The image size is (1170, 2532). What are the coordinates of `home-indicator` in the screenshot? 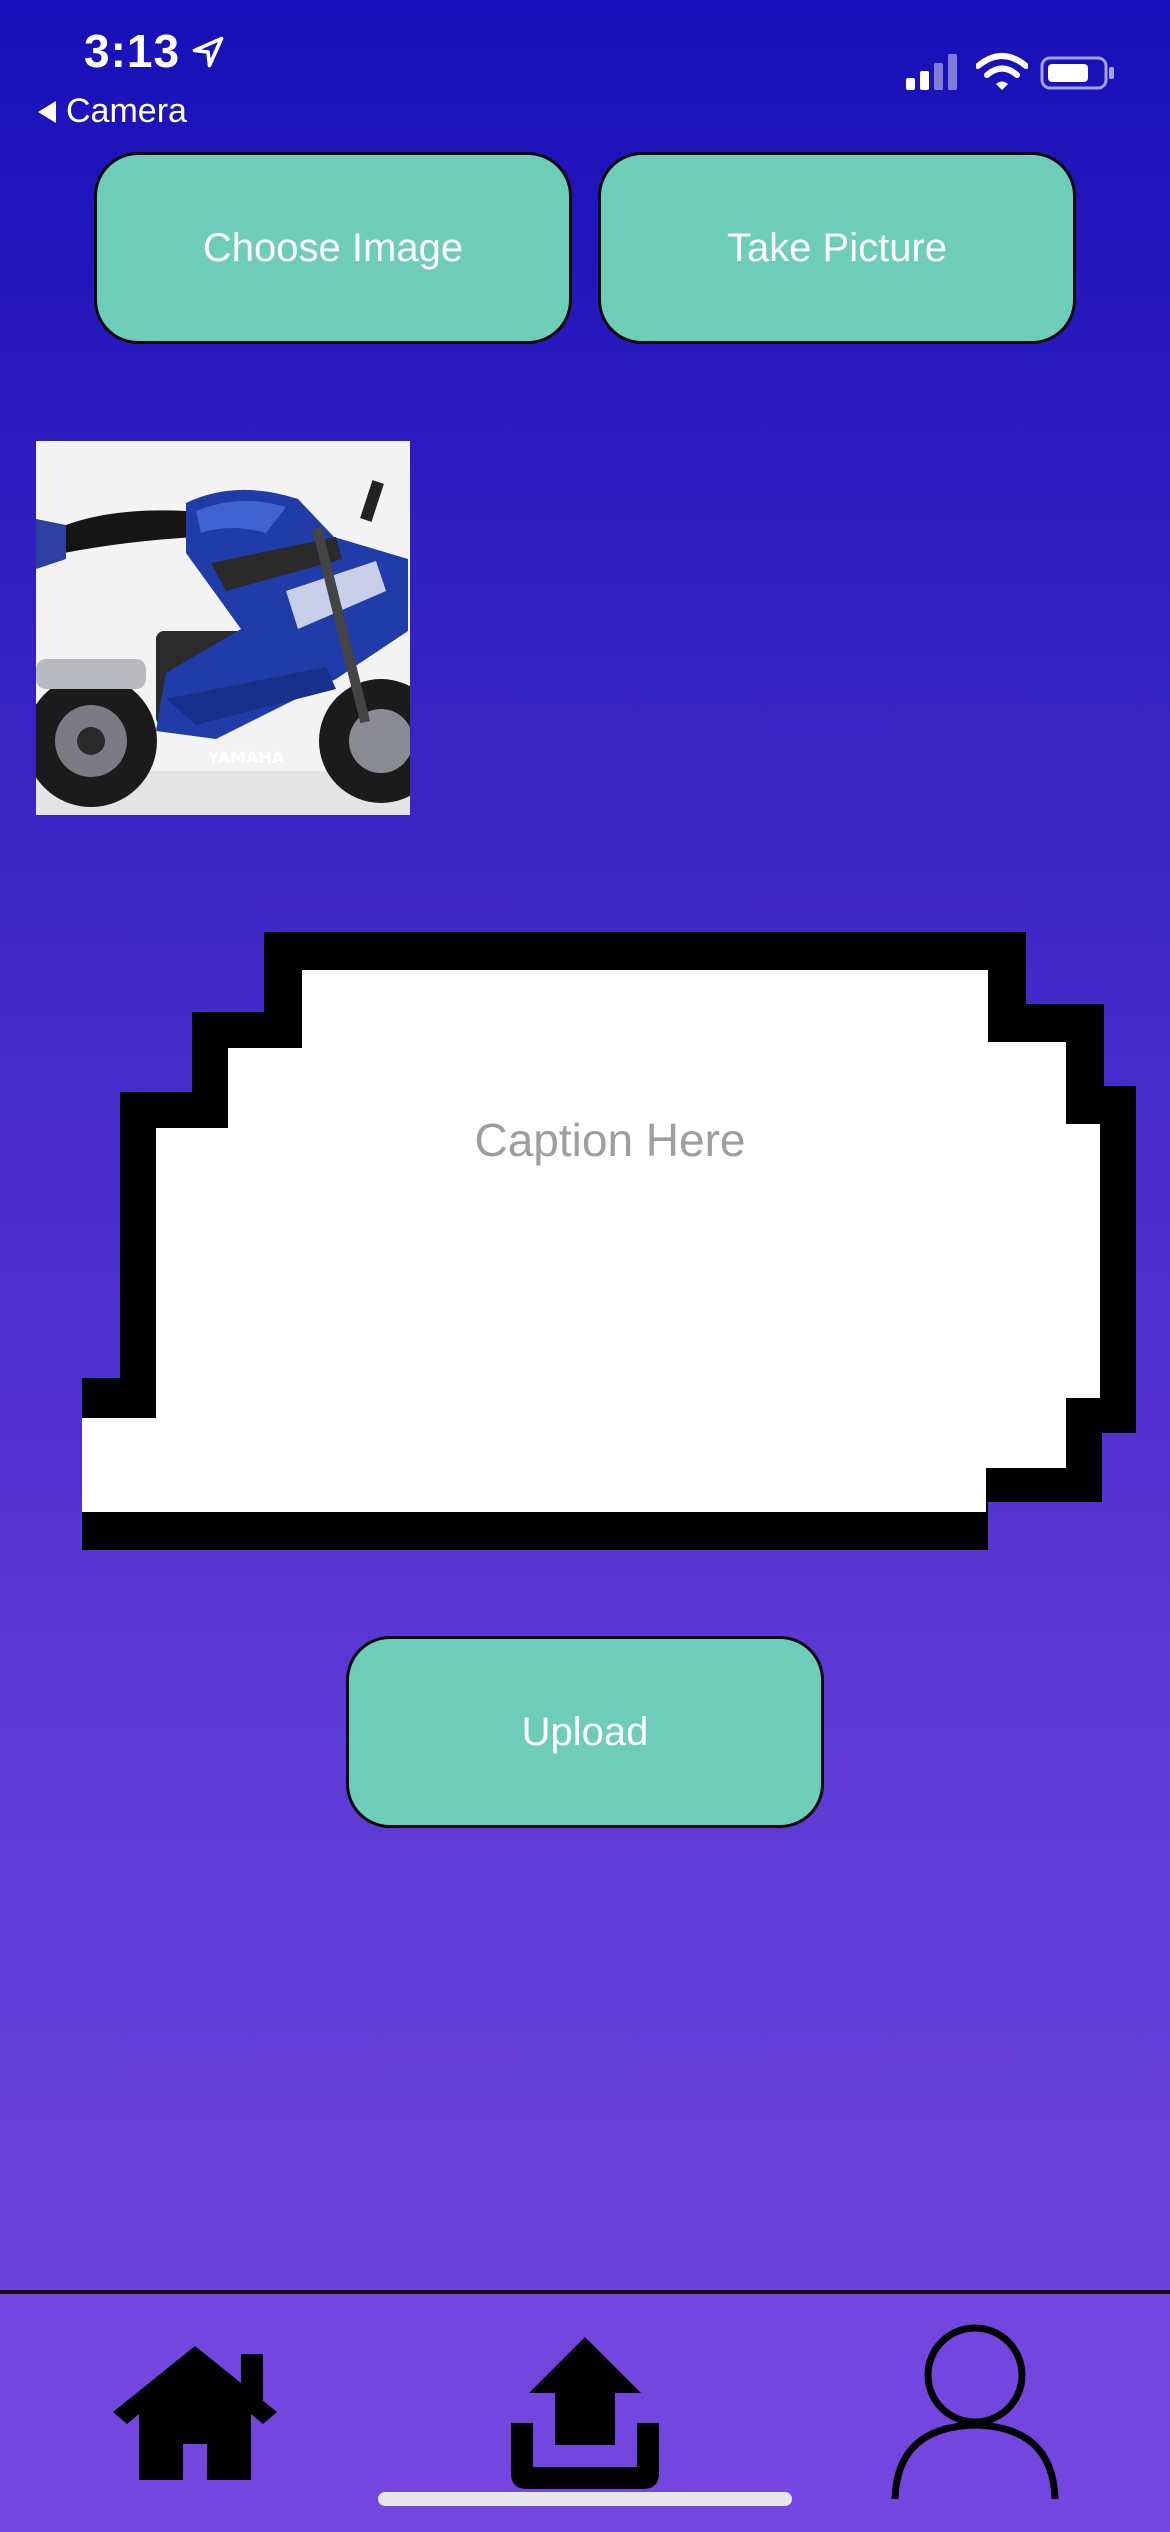 It's located at (585, 2499).